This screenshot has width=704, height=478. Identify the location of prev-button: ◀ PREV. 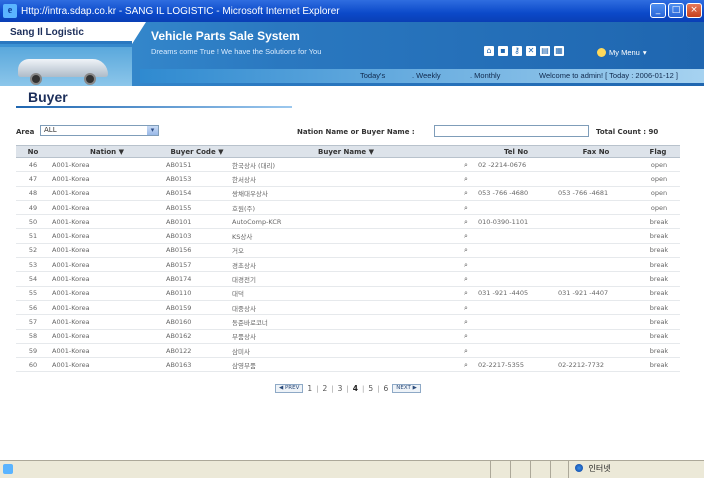
(289, 388).